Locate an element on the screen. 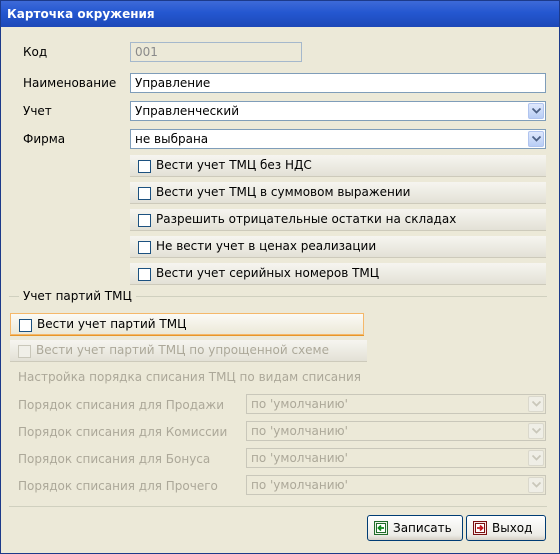  firm-label: Фирма is located at coordinates (44, 139).